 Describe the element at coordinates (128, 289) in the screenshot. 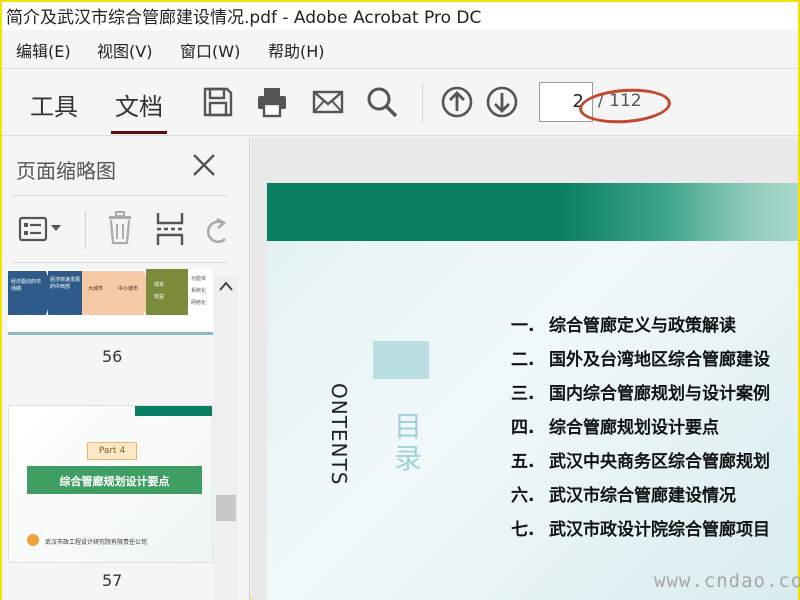

I see `thumb-text: 中小城市` at that location.